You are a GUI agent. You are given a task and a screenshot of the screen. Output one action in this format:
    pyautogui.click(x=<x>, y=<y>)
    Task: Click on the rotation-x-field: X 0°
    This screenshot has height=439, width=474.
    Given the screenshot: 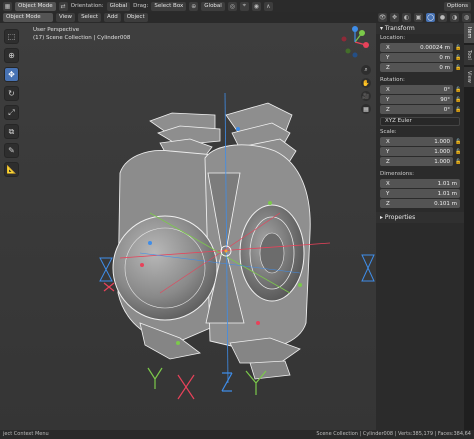 What is the action you would take?
    pyautogui.click(x=416, y=89)
    